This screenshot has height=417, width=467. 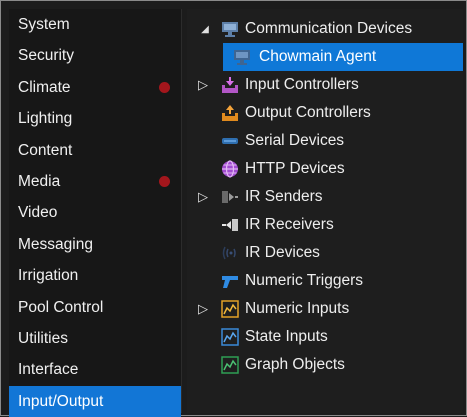 I want to click on sidebar-item-label: Utilities, so click(x=43, y=338).